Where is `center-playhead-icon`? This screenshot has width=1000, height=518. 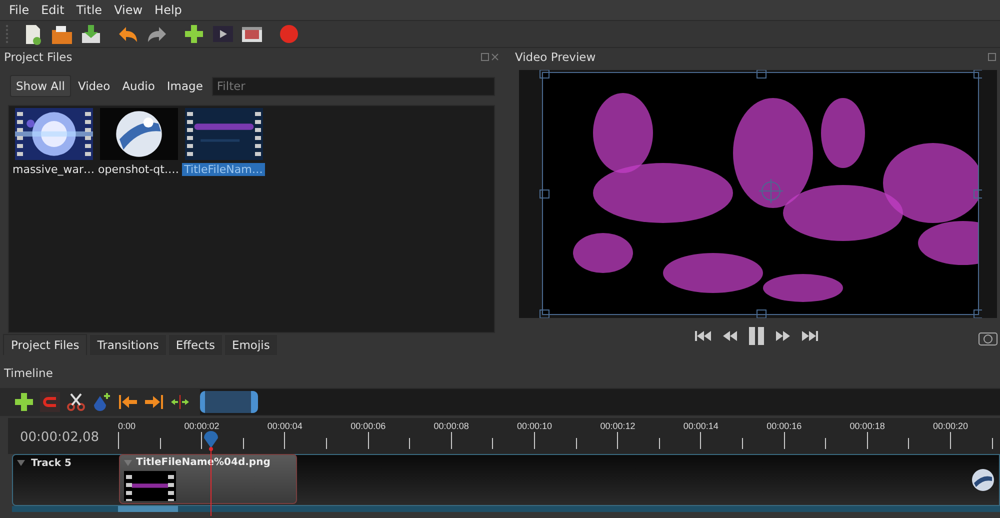
center-playhead-icon is located at coordinates (180, 402).